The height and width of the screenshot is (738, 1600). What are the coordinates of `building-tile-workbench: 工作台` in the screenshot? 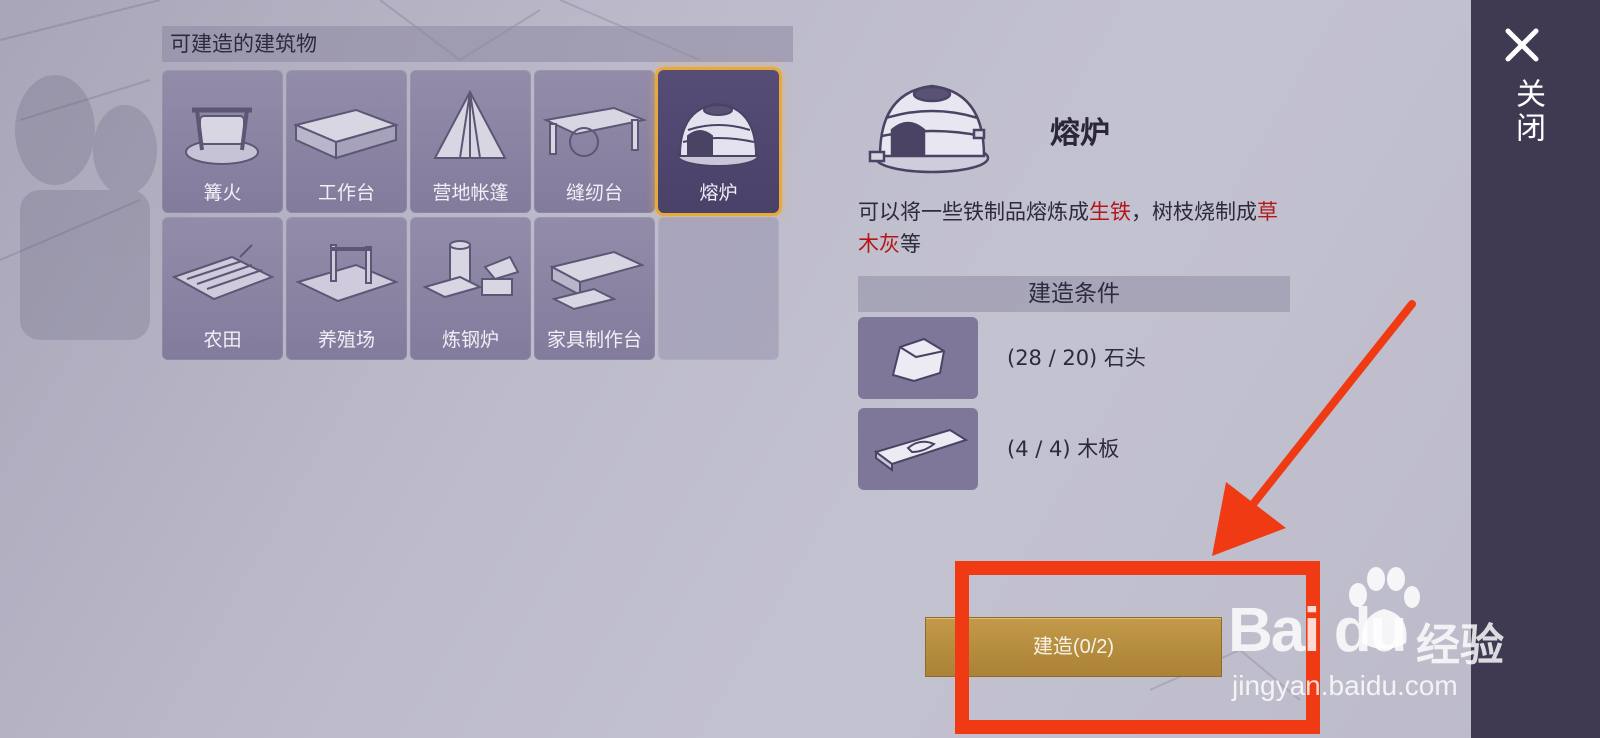 It's located at (346, 141).